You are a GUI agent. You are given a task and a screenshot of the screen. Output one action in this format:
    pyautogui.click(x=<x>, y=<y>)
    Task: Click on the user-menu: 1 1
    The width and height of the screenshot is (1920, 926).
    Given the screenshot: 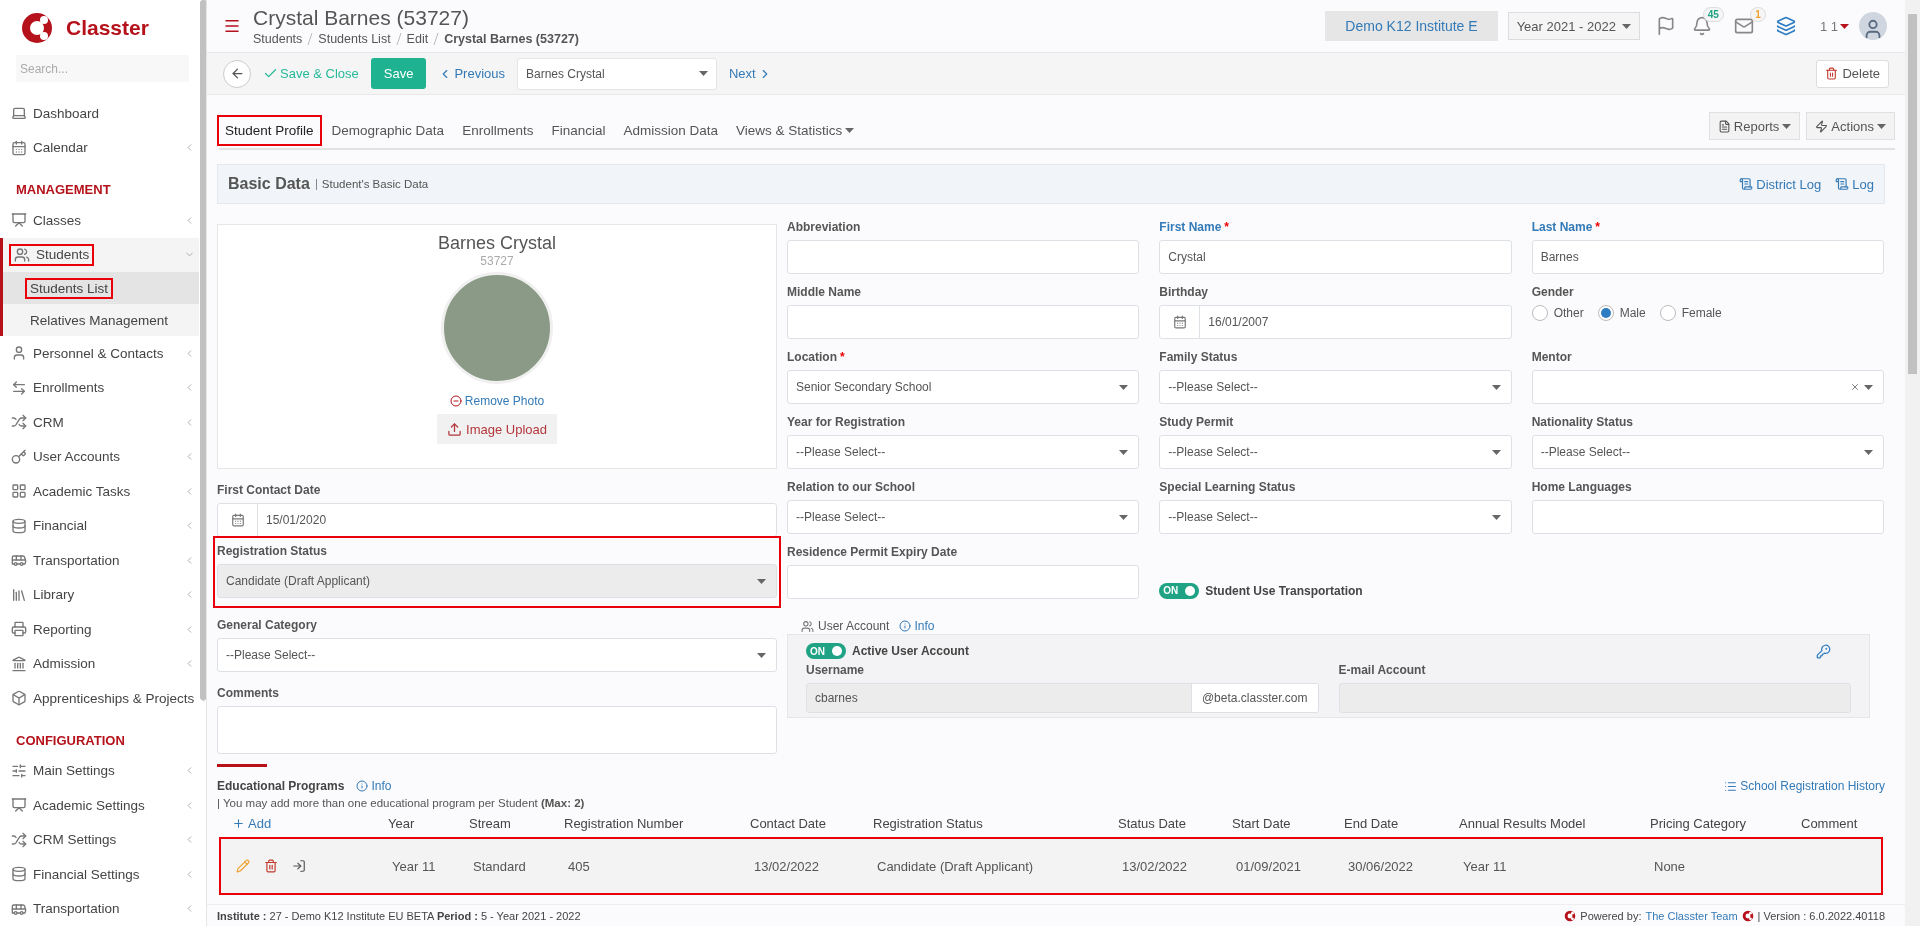 What is the action you would take?
    pyautogui.click(x=1834, y=26)
    